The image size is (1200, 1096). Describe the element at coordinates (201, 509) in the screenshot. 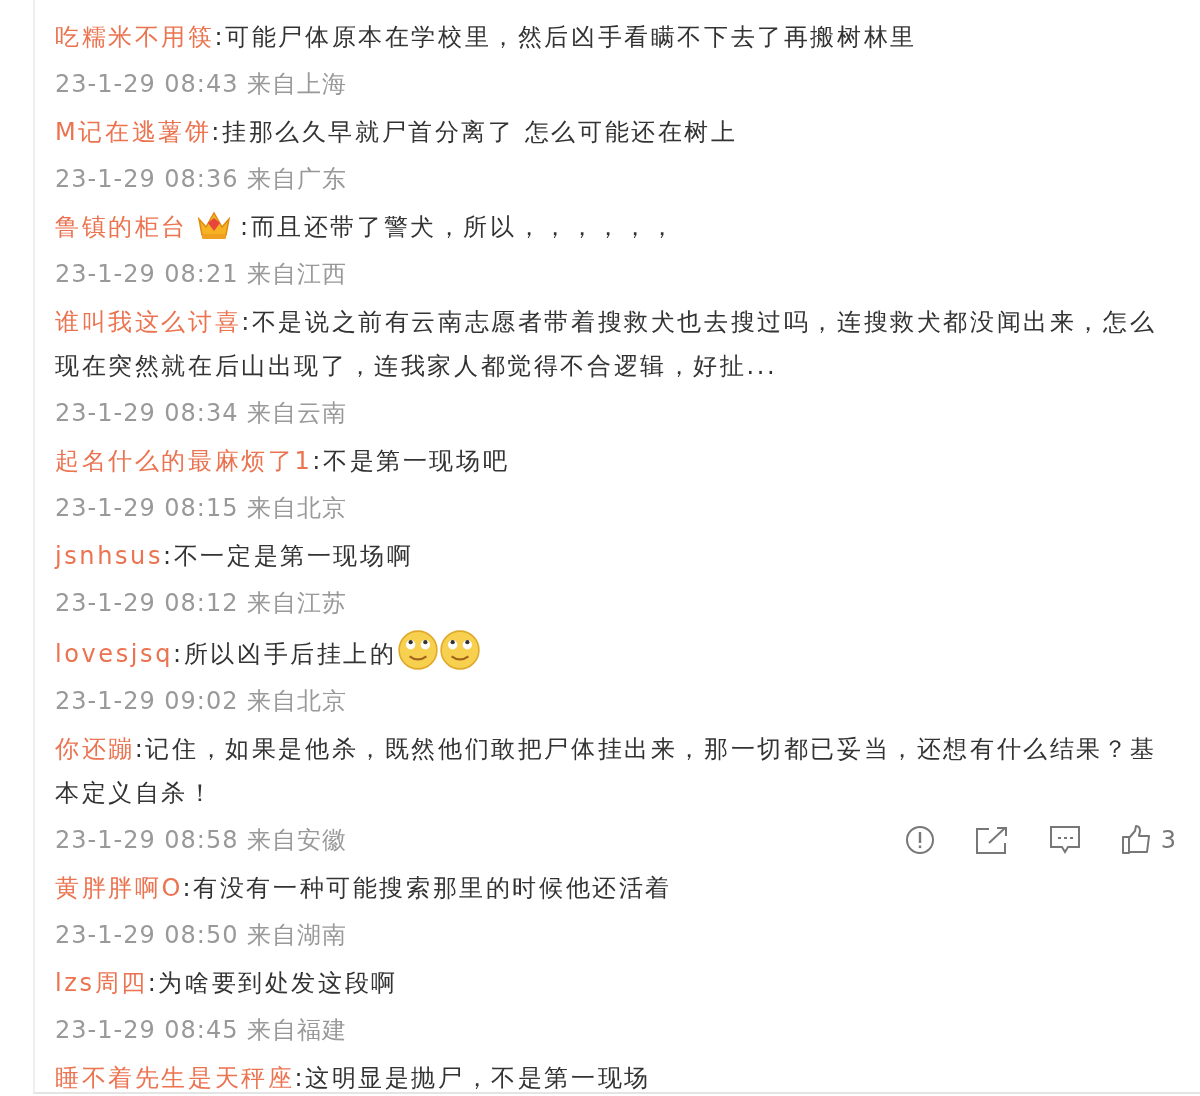

I see `comment-meta: 23-1-29 08:15 来自北京` at that location.